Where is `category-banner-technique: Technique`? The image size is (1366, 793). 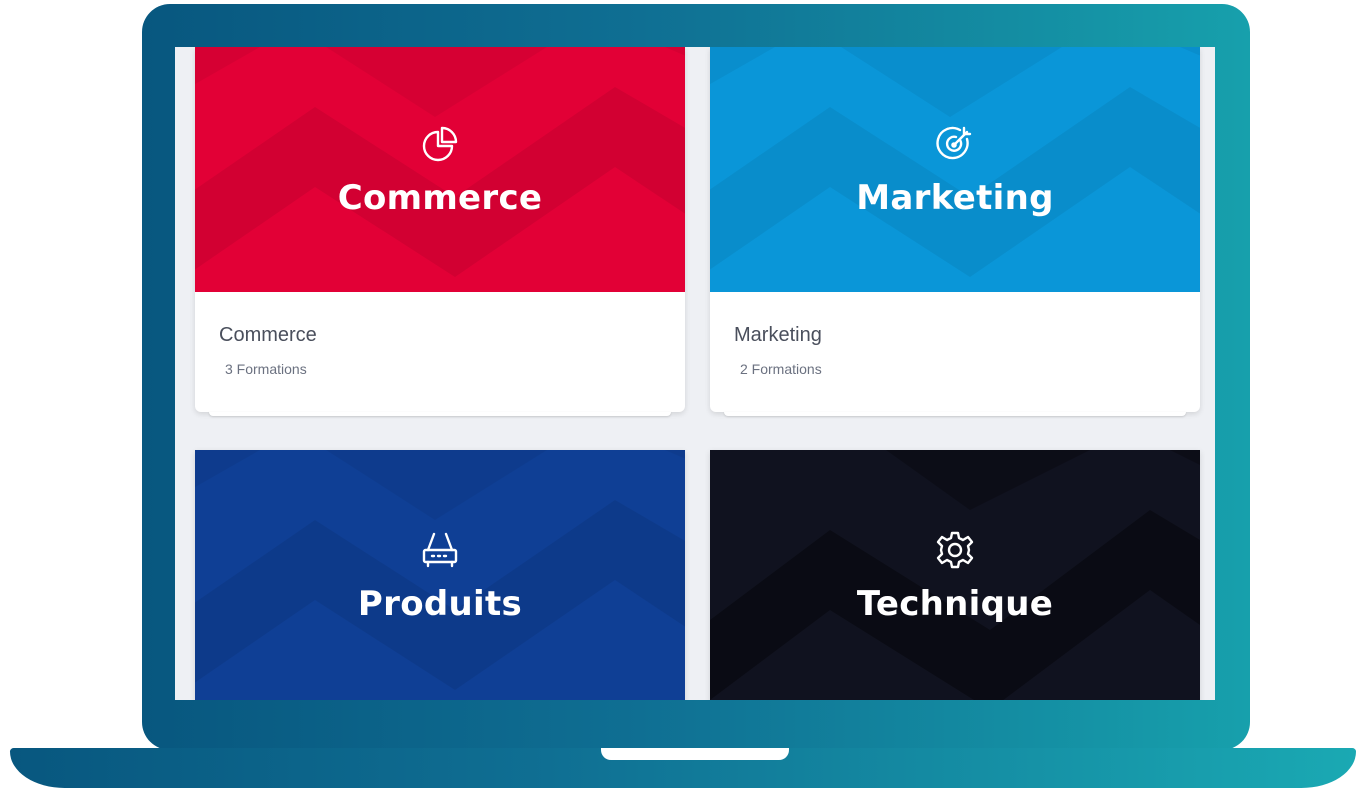 category-banner-technique: Technique is located at coordinates (955, 575).